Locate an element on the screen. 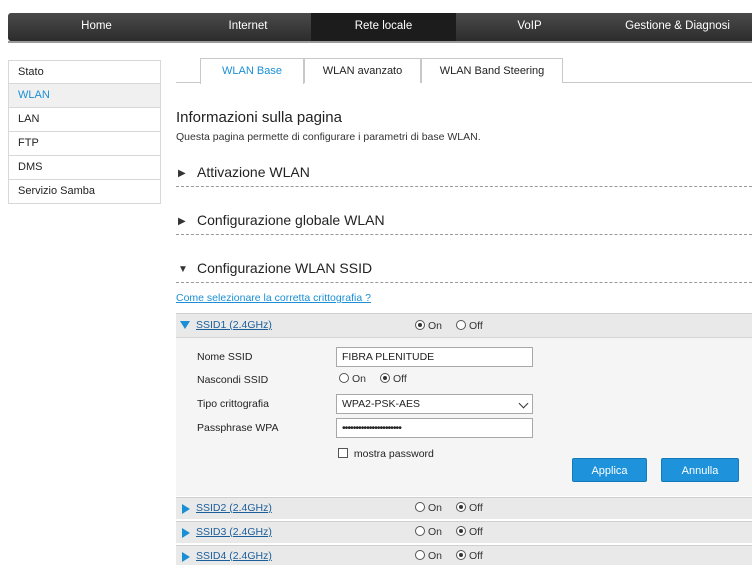 The width and height of the screenshot is (752, 565). encryption-type-label: Tipo crittografia is located at coordinates (233, 404).